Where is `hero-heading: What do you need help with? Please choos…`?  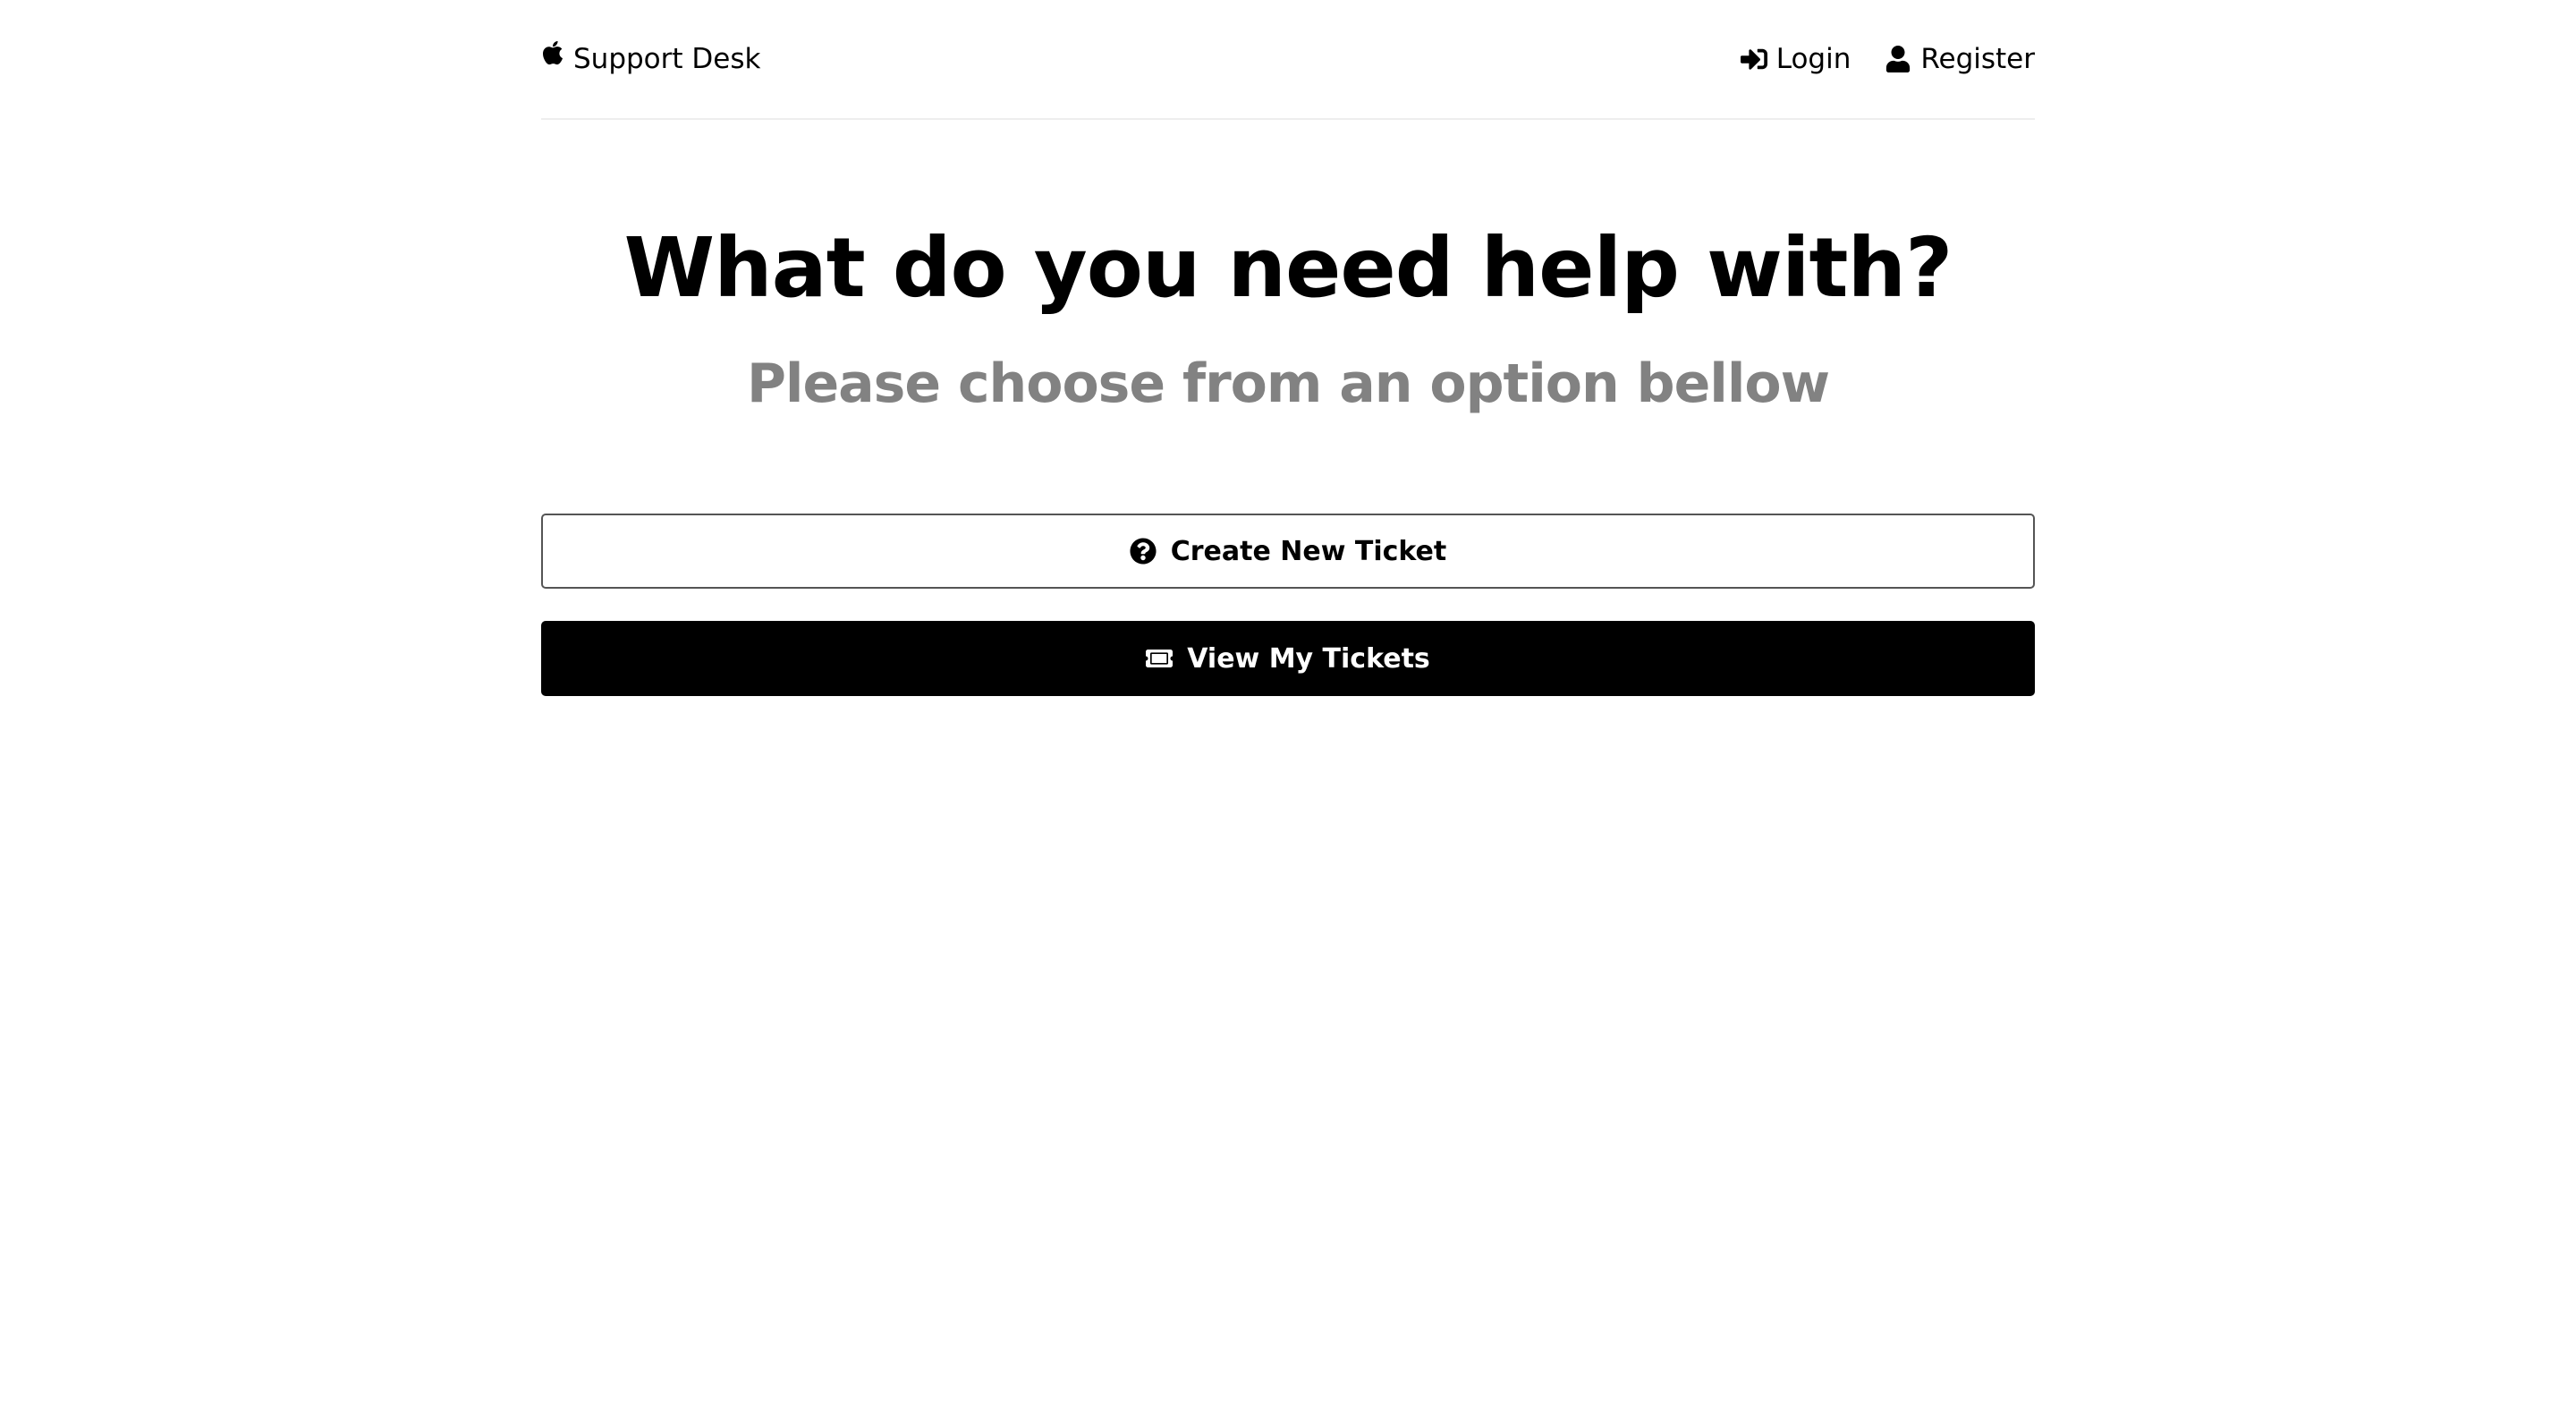 hero-heading: What do you need help with? Please choos… is located at coordinates (1288, 318).